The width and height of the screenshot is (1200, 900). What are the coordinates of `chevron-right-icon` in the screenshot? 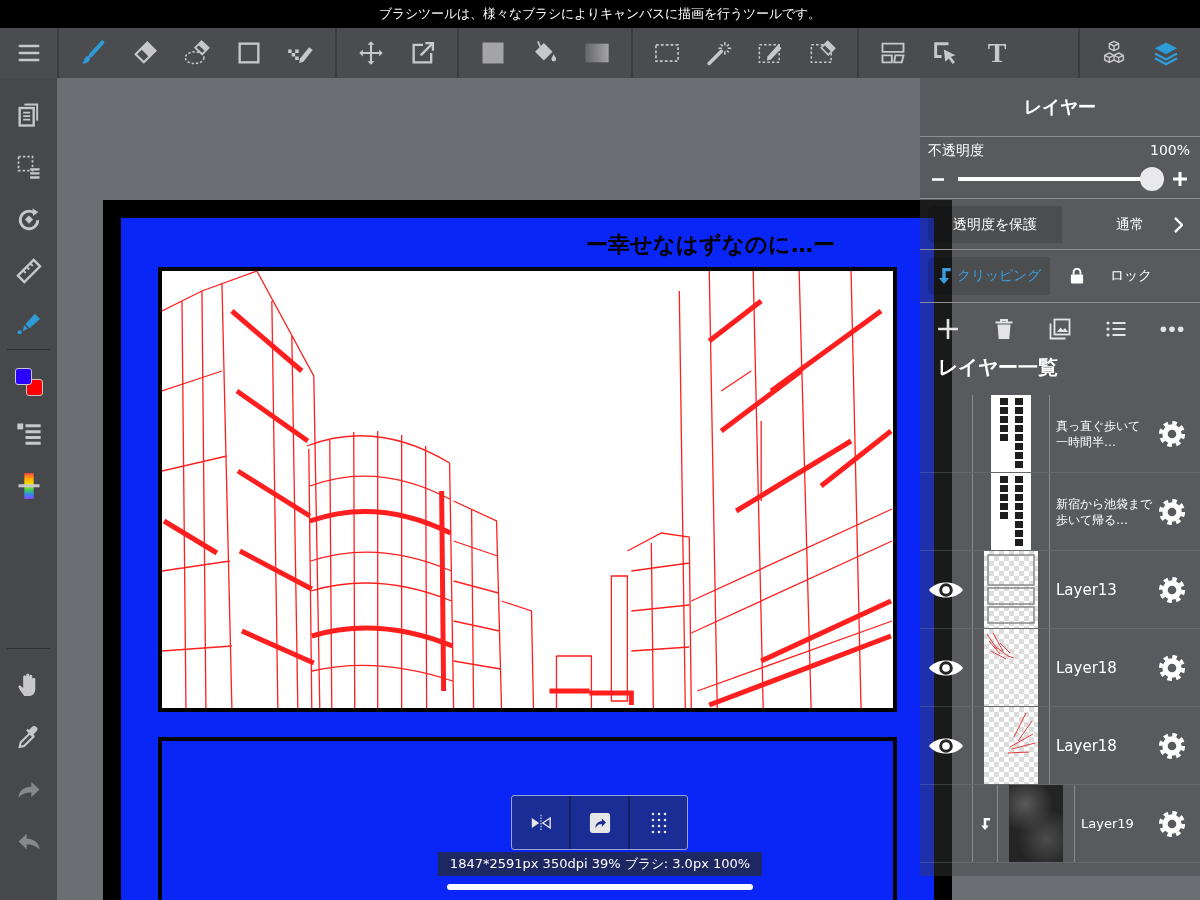 It's located at (1178, 224).